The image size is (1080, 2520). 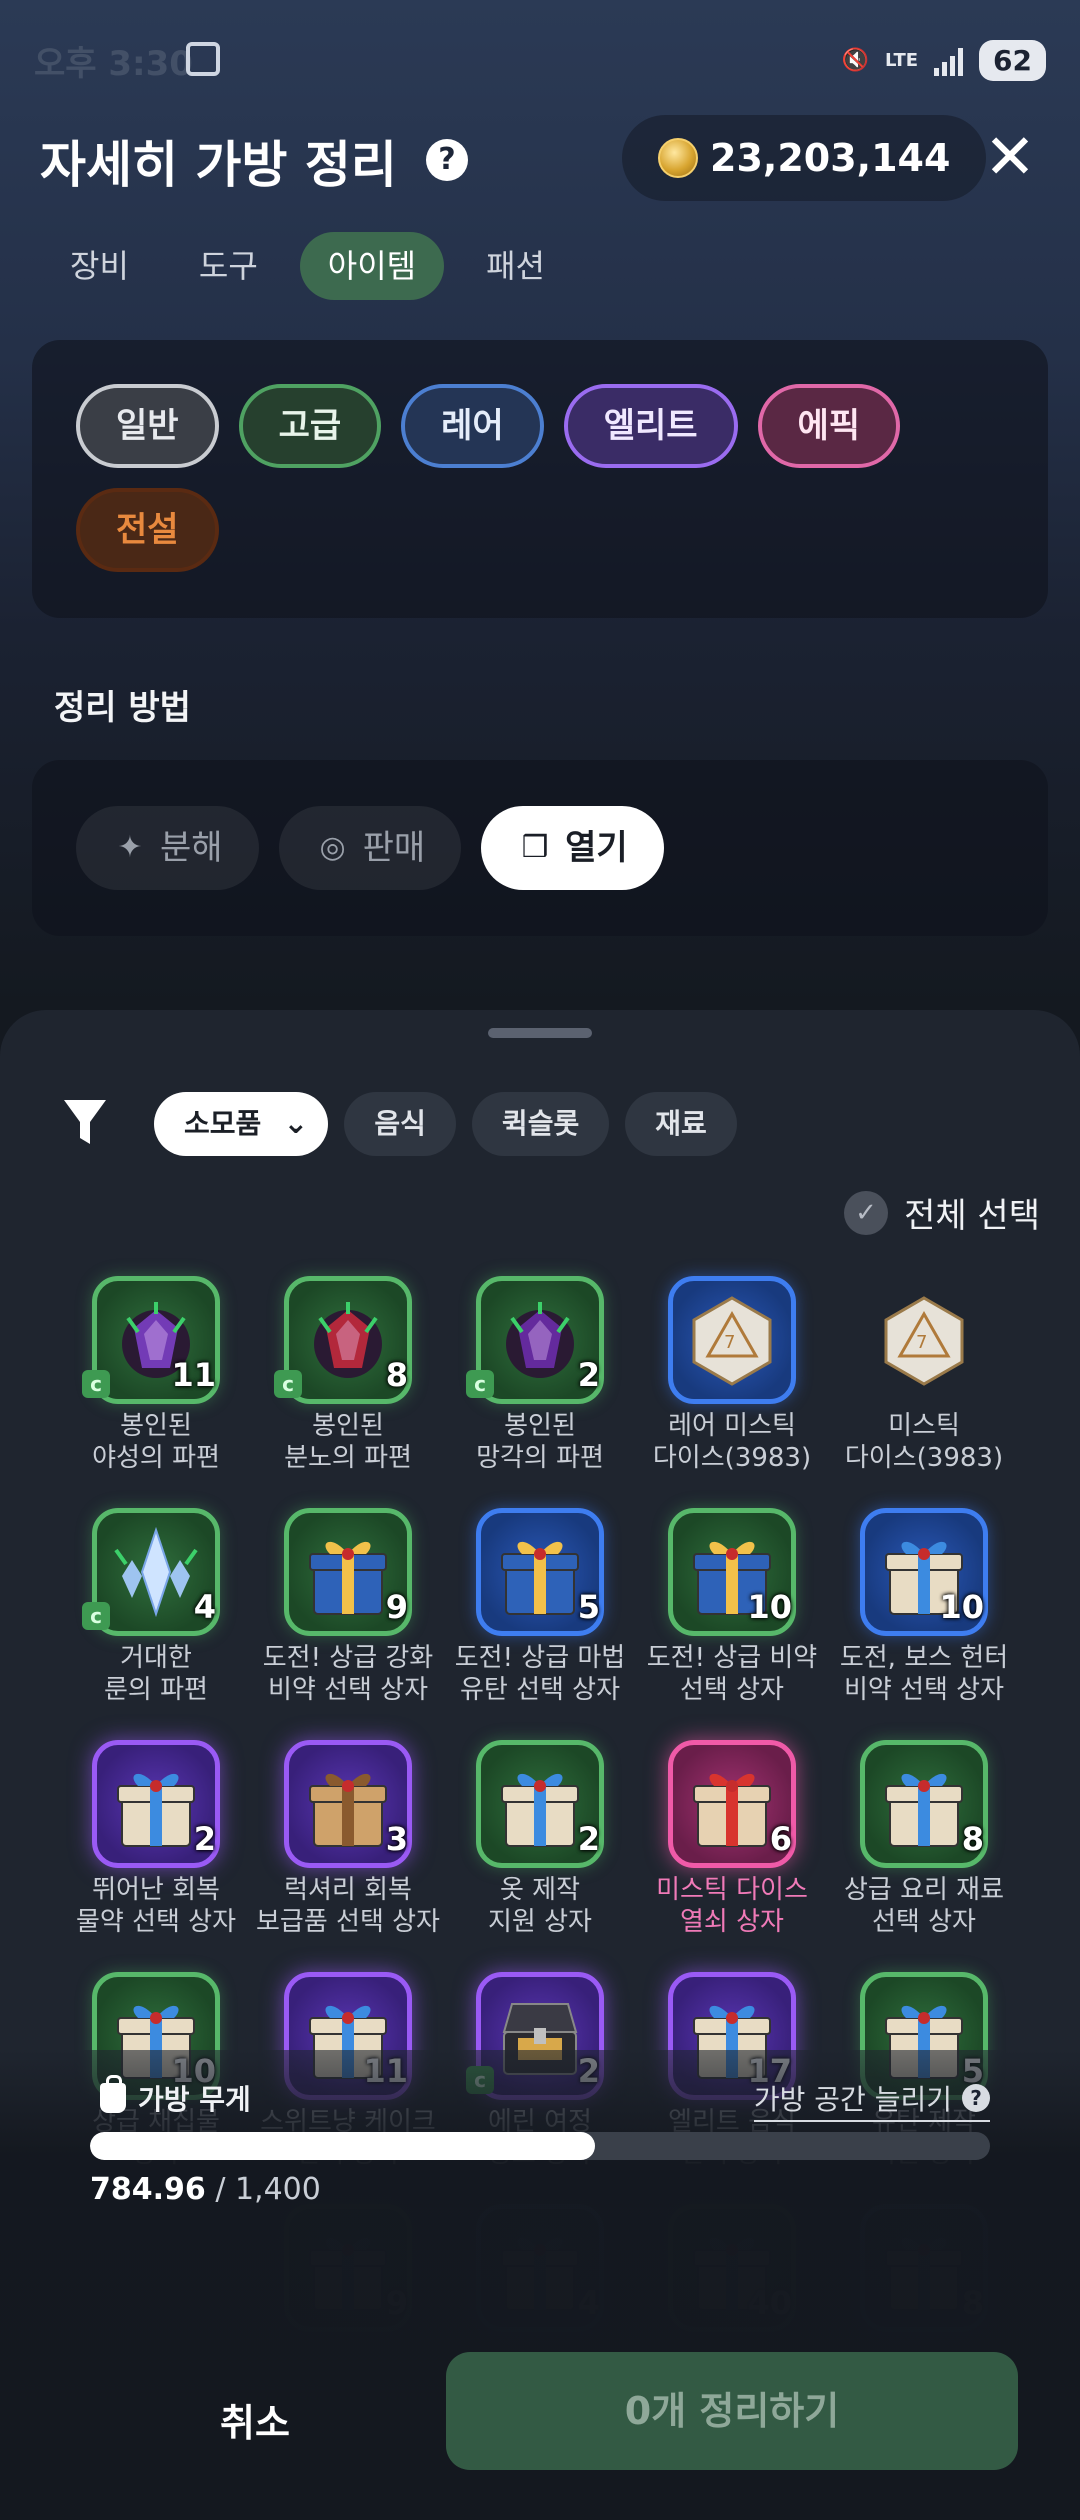 I want to click on box-open-icon: ❒, so click(x=535, y=847).